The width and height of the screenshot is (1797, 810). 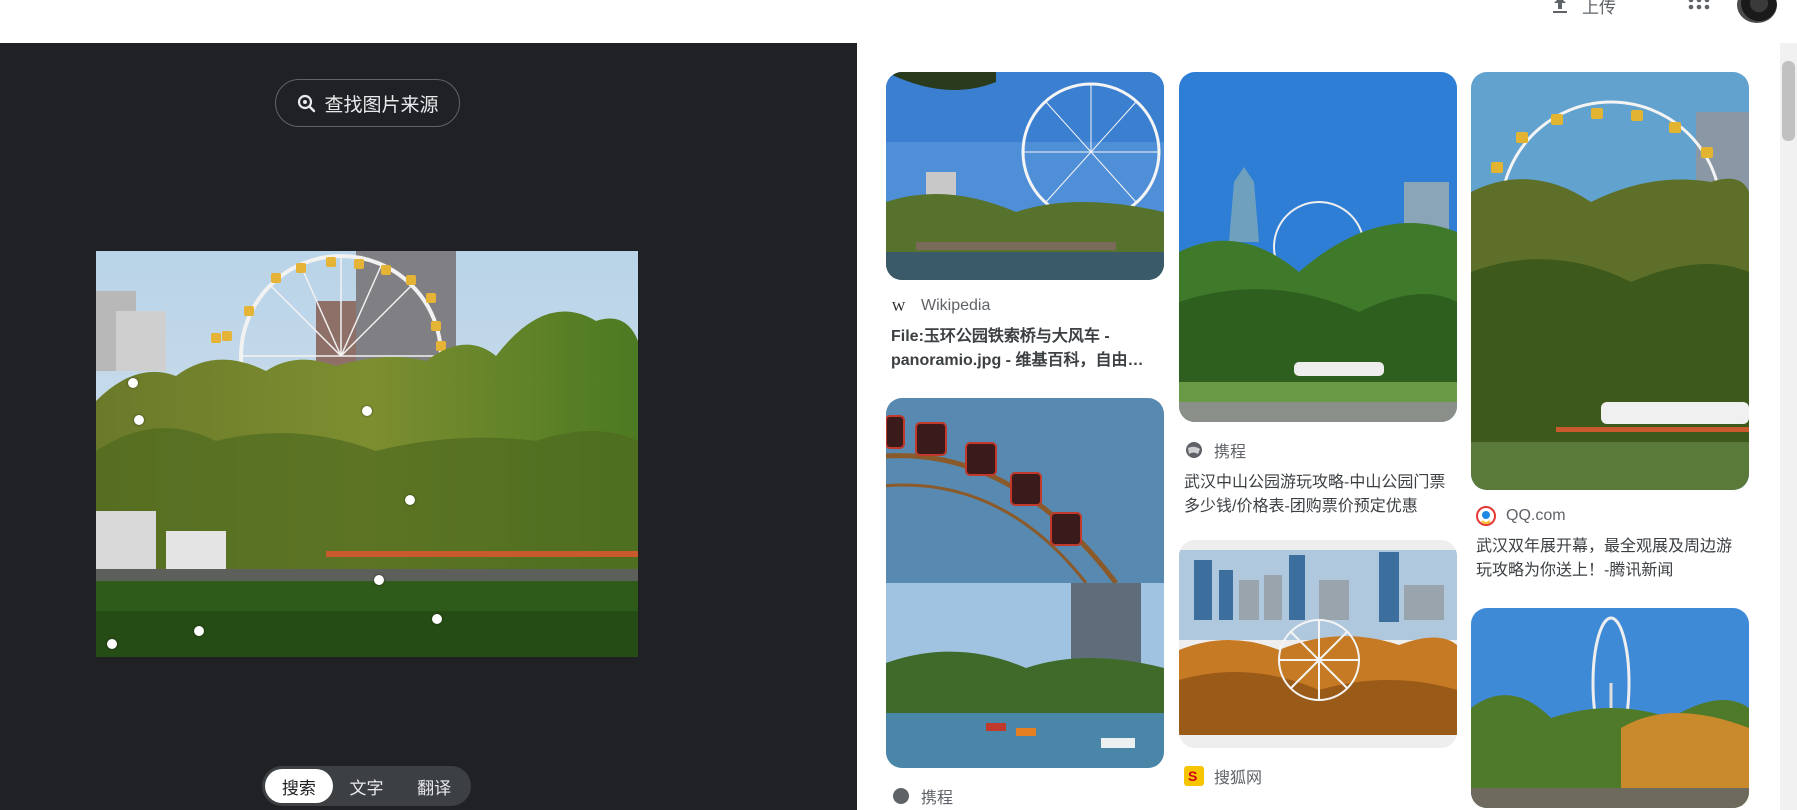 What do you see at coordinates (299, 786) in the screenshot?
I see `tab-search: 搜索` at bounding box center [299, 786].